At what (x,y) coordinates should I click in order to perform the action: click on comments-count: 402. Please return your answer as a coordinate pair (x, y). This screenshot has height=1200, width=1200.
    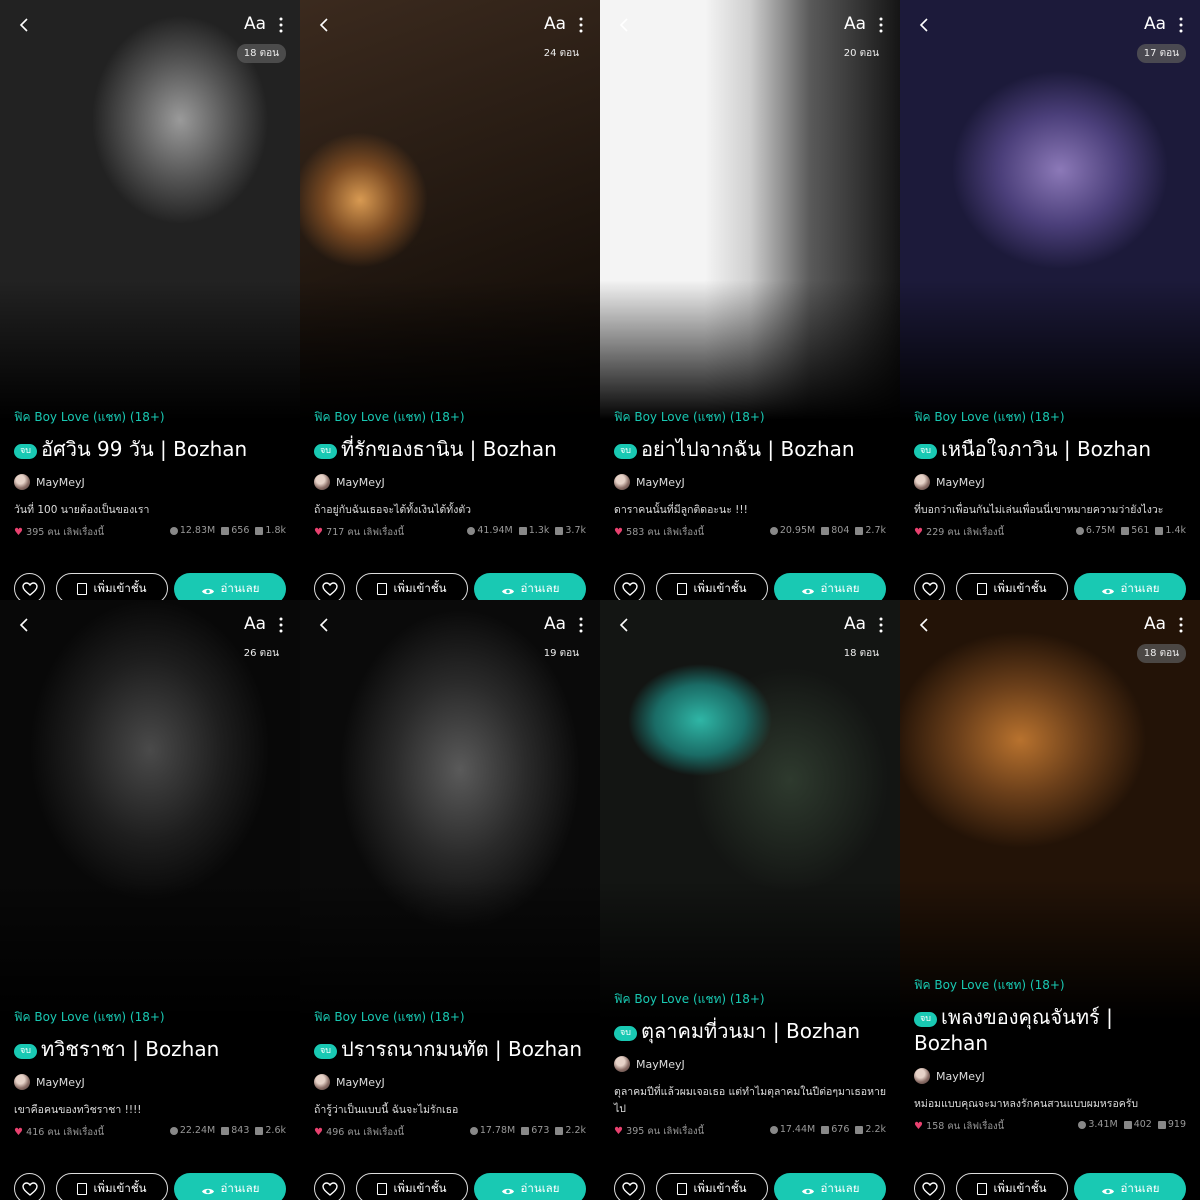
    Looking at the image, I should click on (1142, 1124).